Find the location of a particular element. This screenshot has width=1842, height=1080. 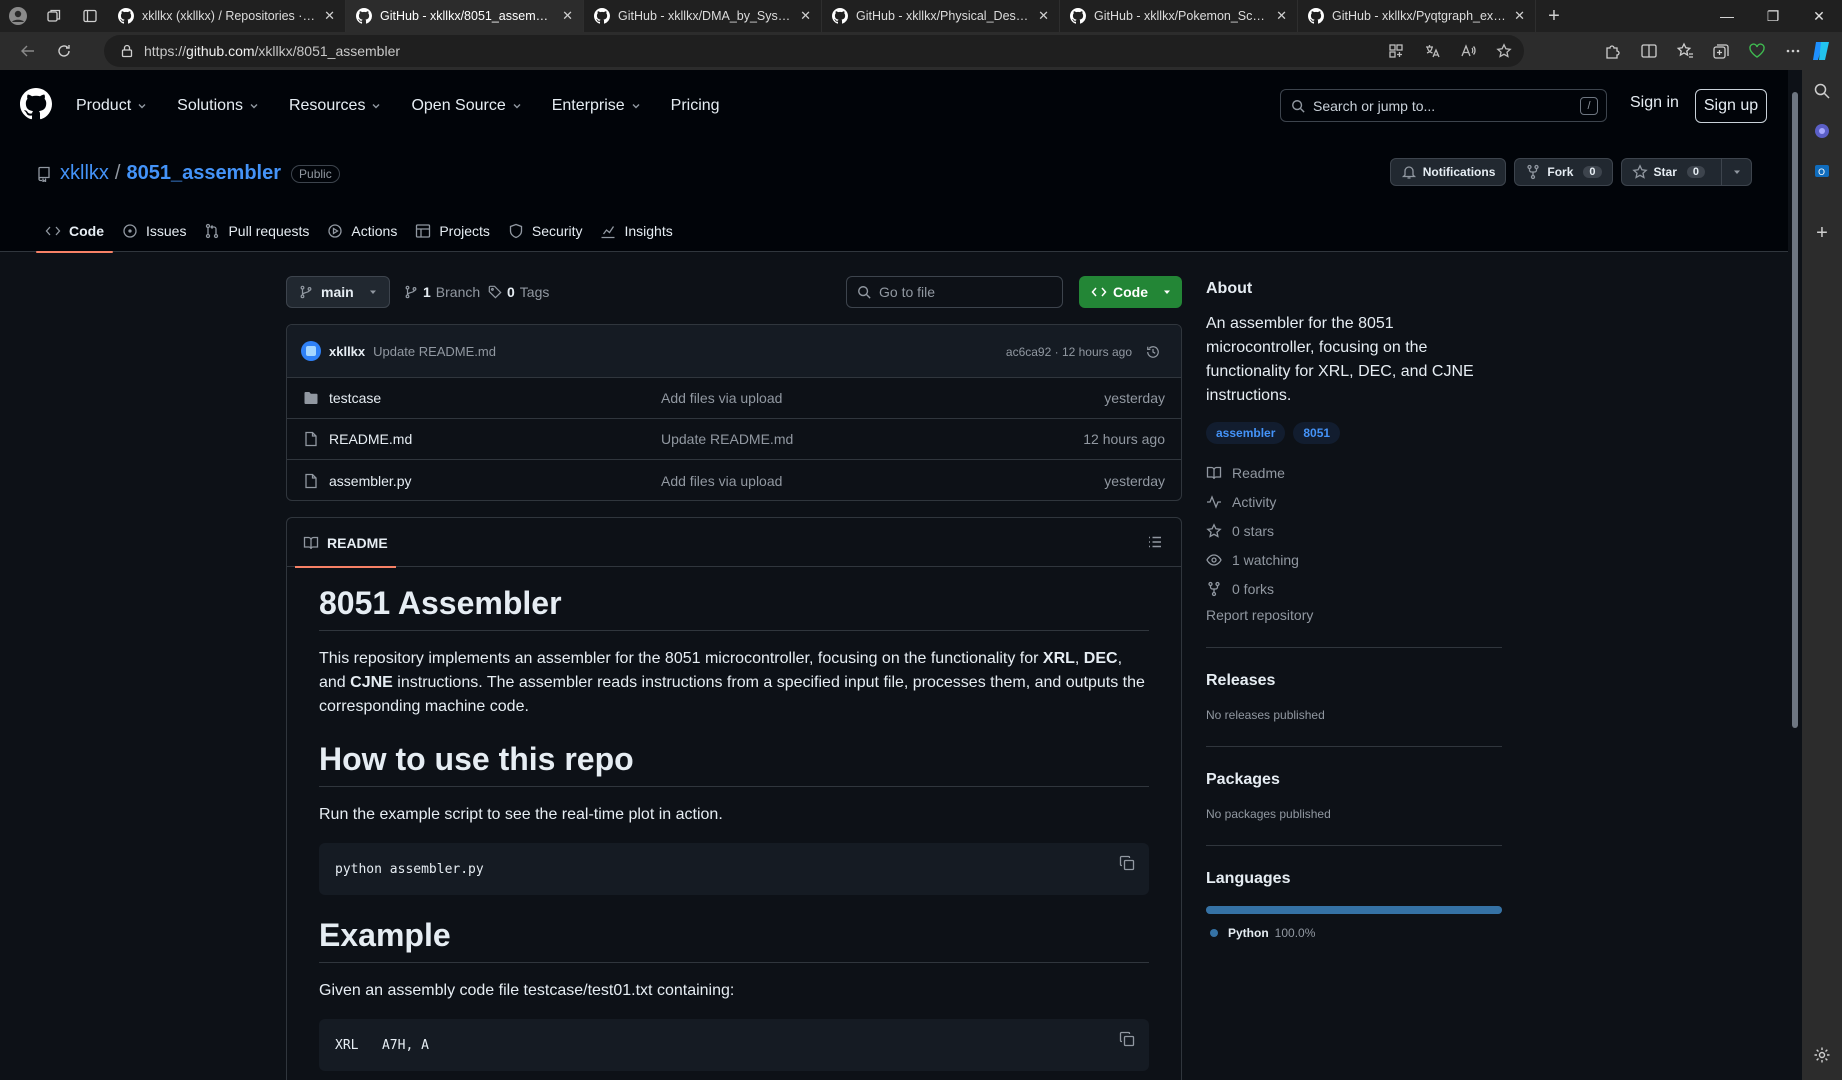

close-window-button: ✕ is located at coordinates (1819, 16).